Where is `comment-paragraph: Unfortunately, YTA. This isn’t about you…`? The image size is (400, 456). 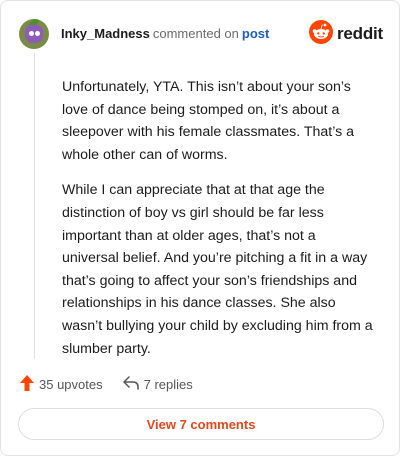 comment-paragraph: Unfortunately, YTA. This isn’t about you… is located at coordinates (208, 121).